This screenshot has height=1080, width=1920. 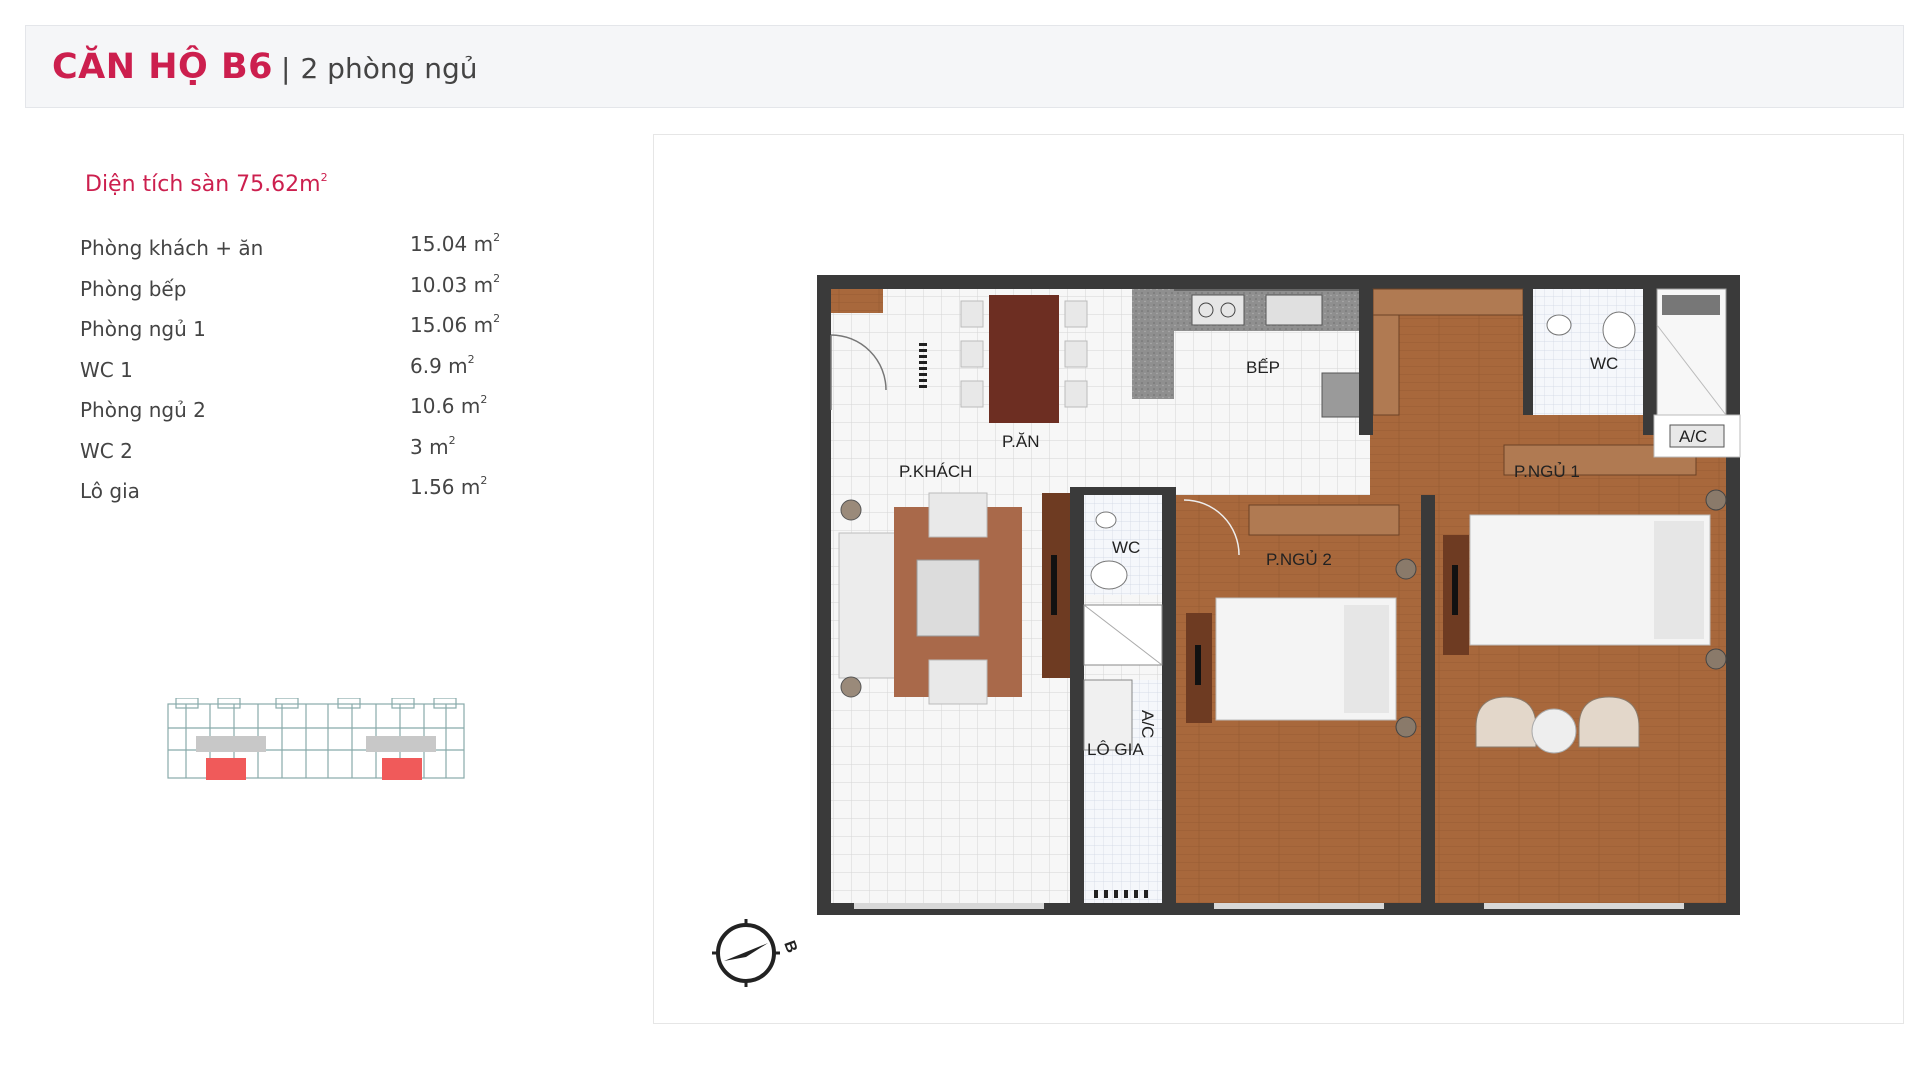 What do you see at coordinates (1126, 547) in the screenshot?
I see `label-wc-center: WC` at bounding box center [1126, 547].